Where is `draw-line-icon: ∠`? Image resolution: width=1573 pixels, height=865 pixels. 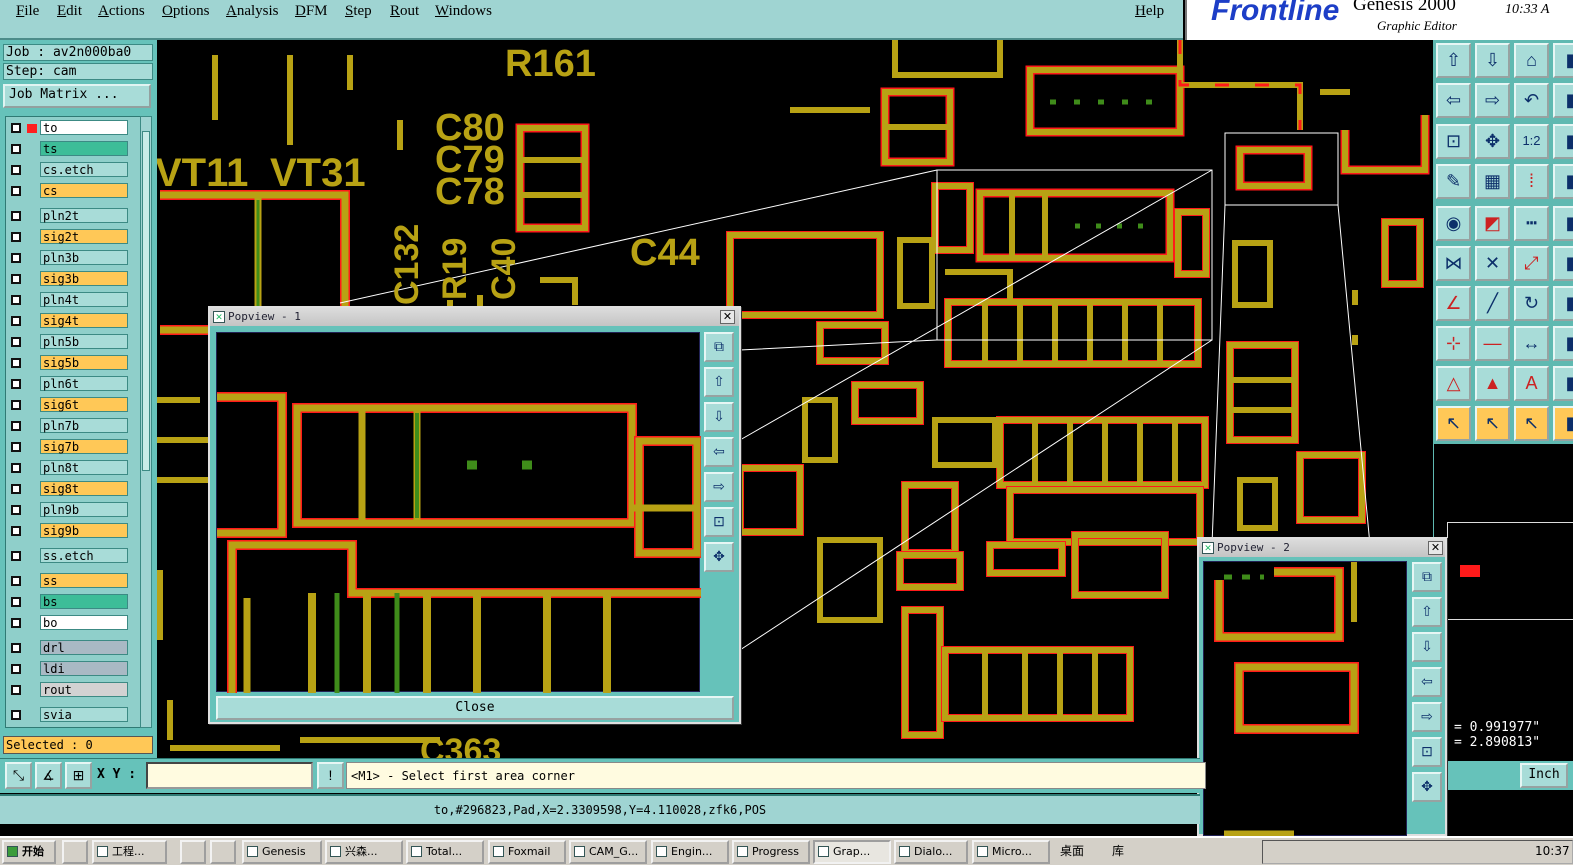 draw-line-icon: ∠ is located at coordinates (1453, 303).